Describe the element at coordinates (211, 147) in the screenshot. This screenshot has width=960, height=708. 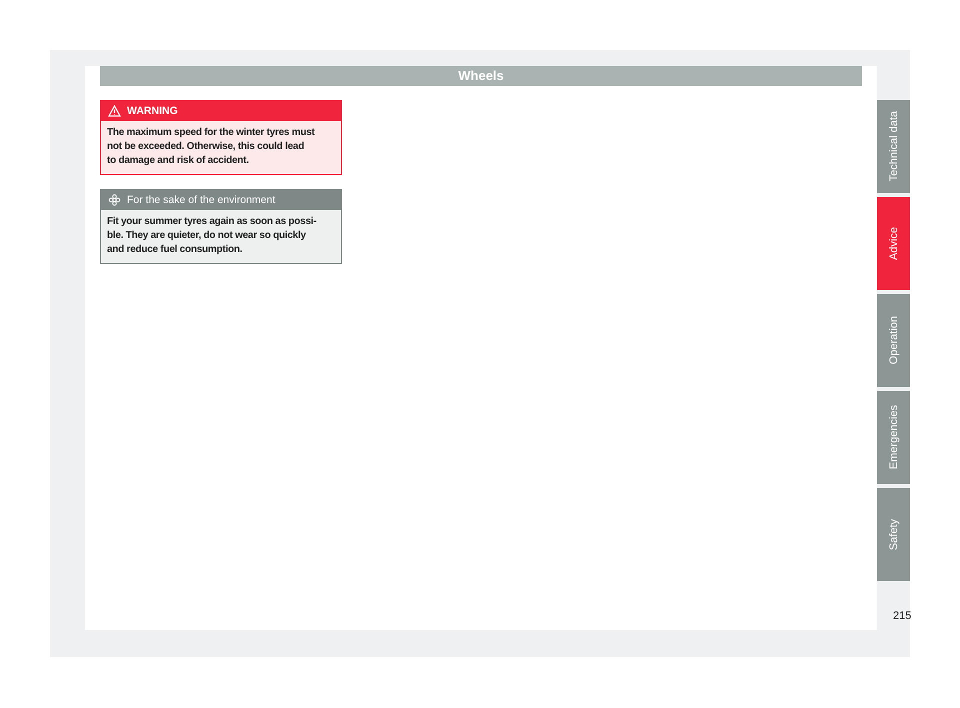
I see `notice-text: The maximum speed for the winter tyres must not be exceeded. Otherwise, this could lead to damage and risk of accident.` at that location.